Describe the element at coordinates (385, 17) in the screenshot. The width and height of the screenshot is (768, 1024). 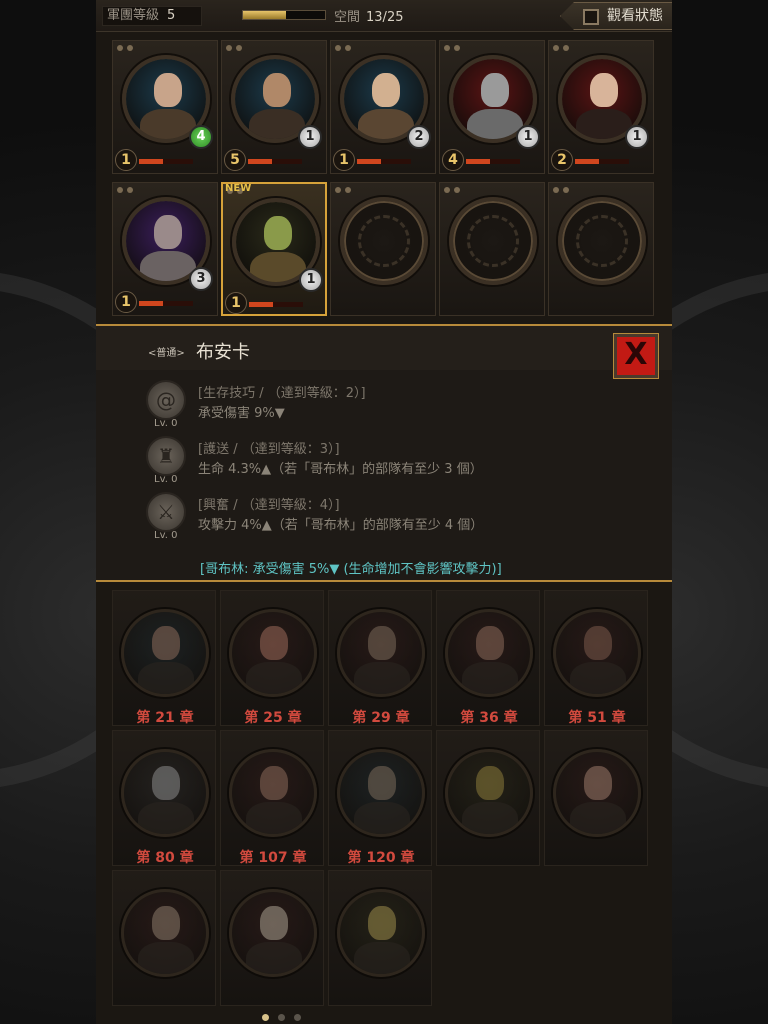
I see `space-value: 13/25` at that location.